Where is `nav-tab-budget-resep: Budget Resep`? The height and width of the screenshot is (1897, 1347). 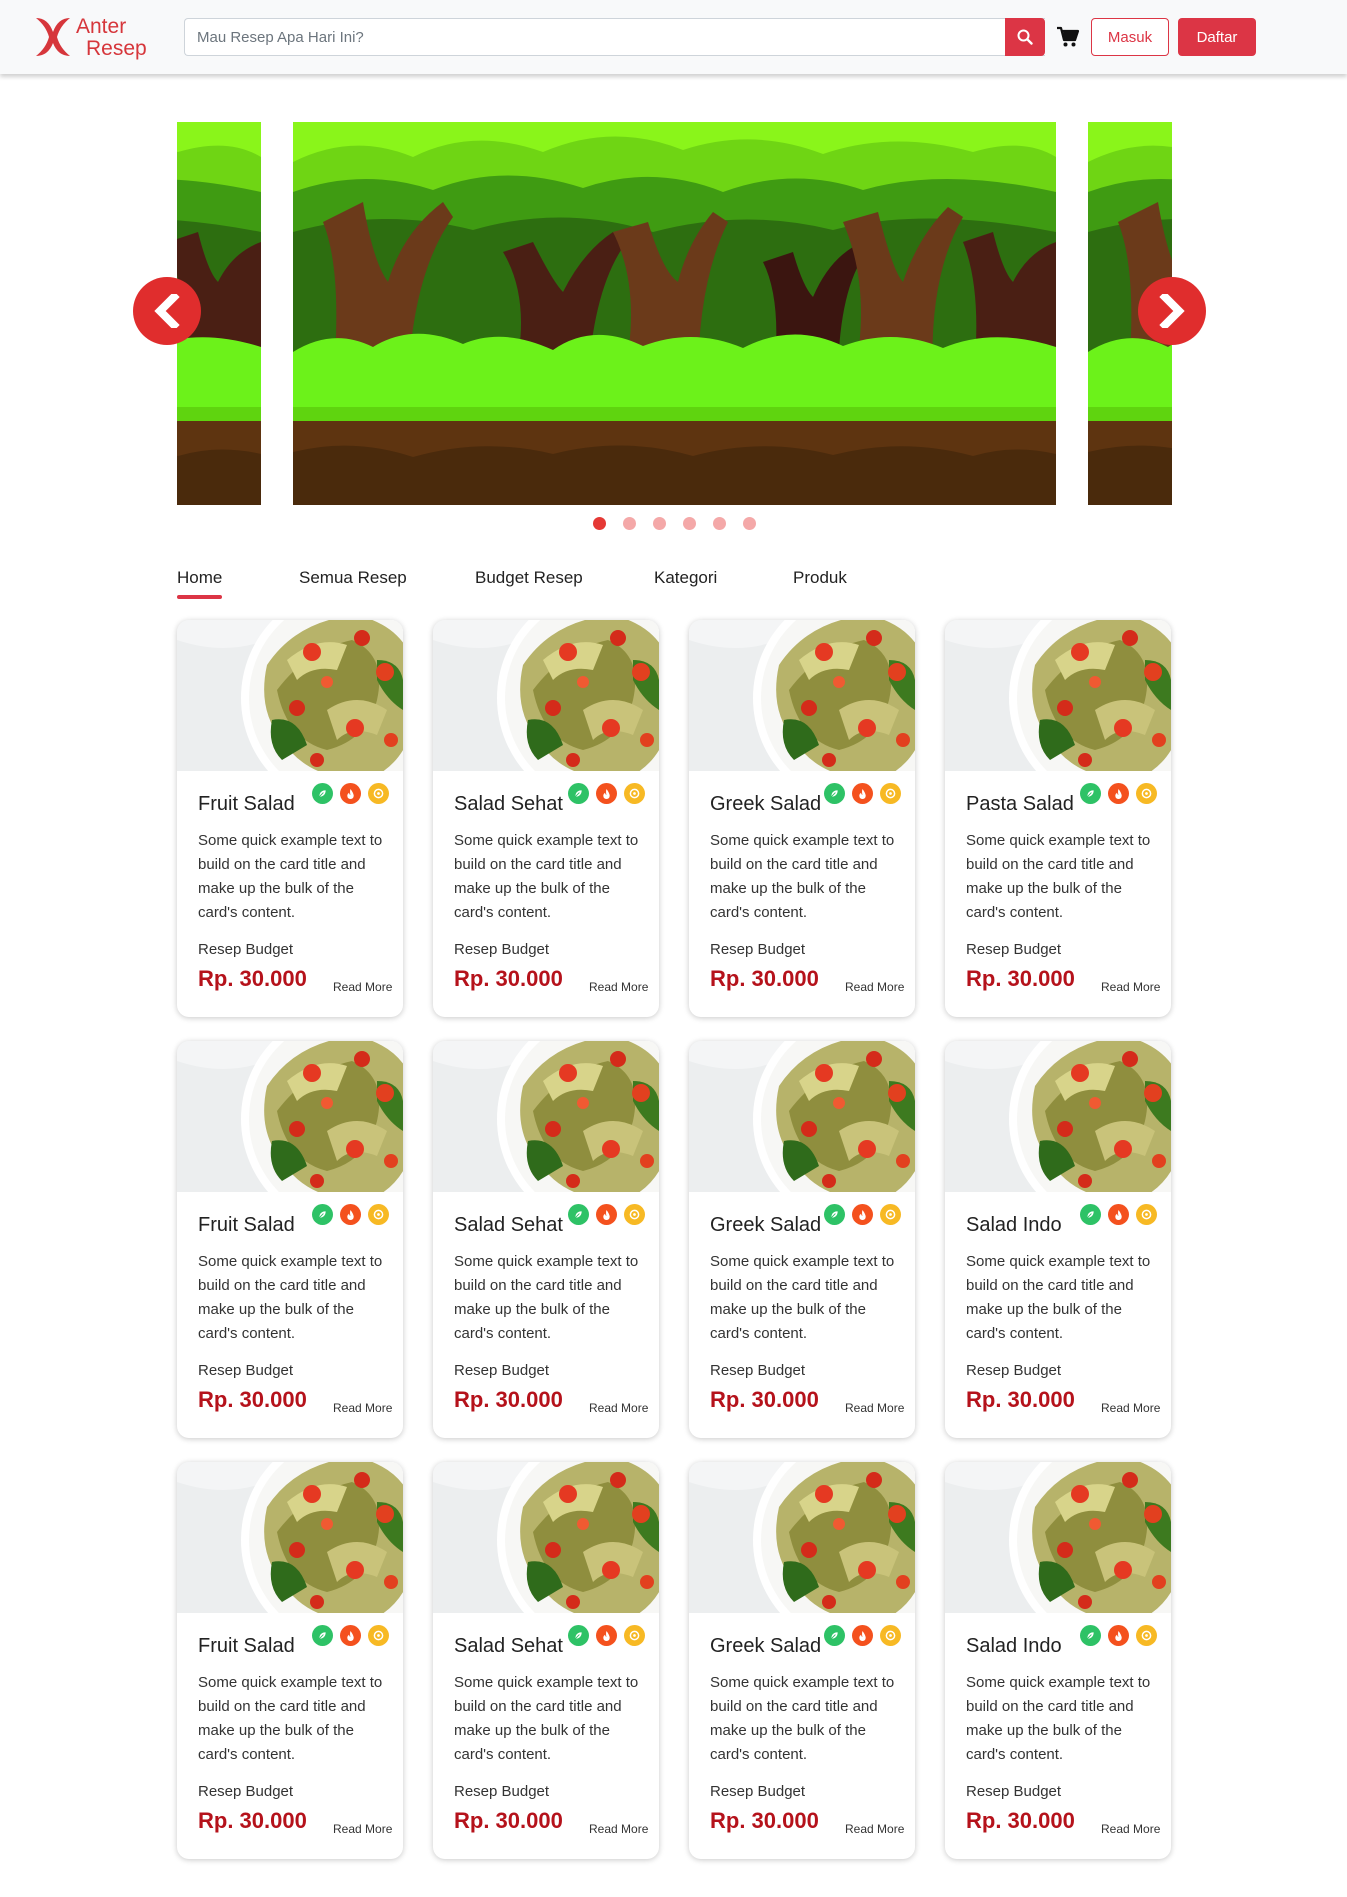 nav-tab-budget-resep: Budget Resep is located at coordinates (529, 578).